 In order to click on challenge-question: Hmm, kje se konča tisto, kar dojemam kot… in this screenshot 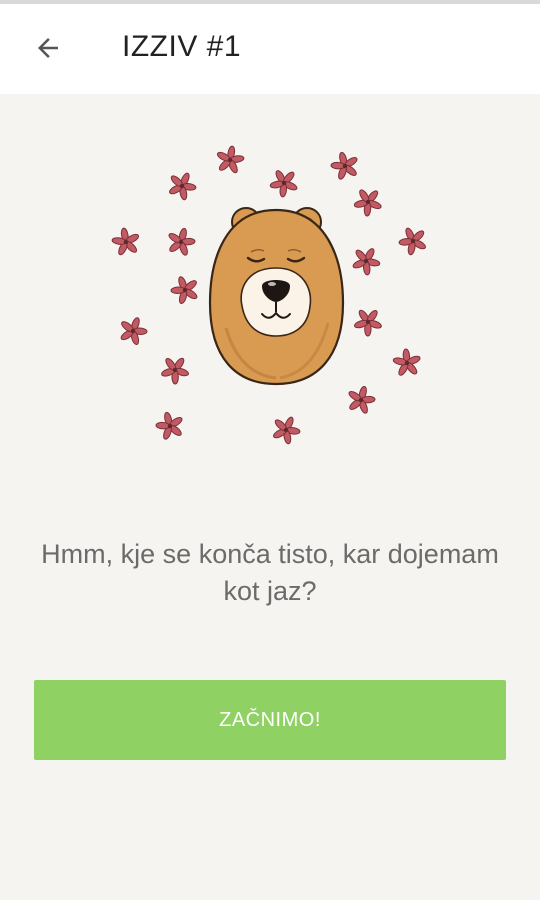, I will do `click(270, 572)`.